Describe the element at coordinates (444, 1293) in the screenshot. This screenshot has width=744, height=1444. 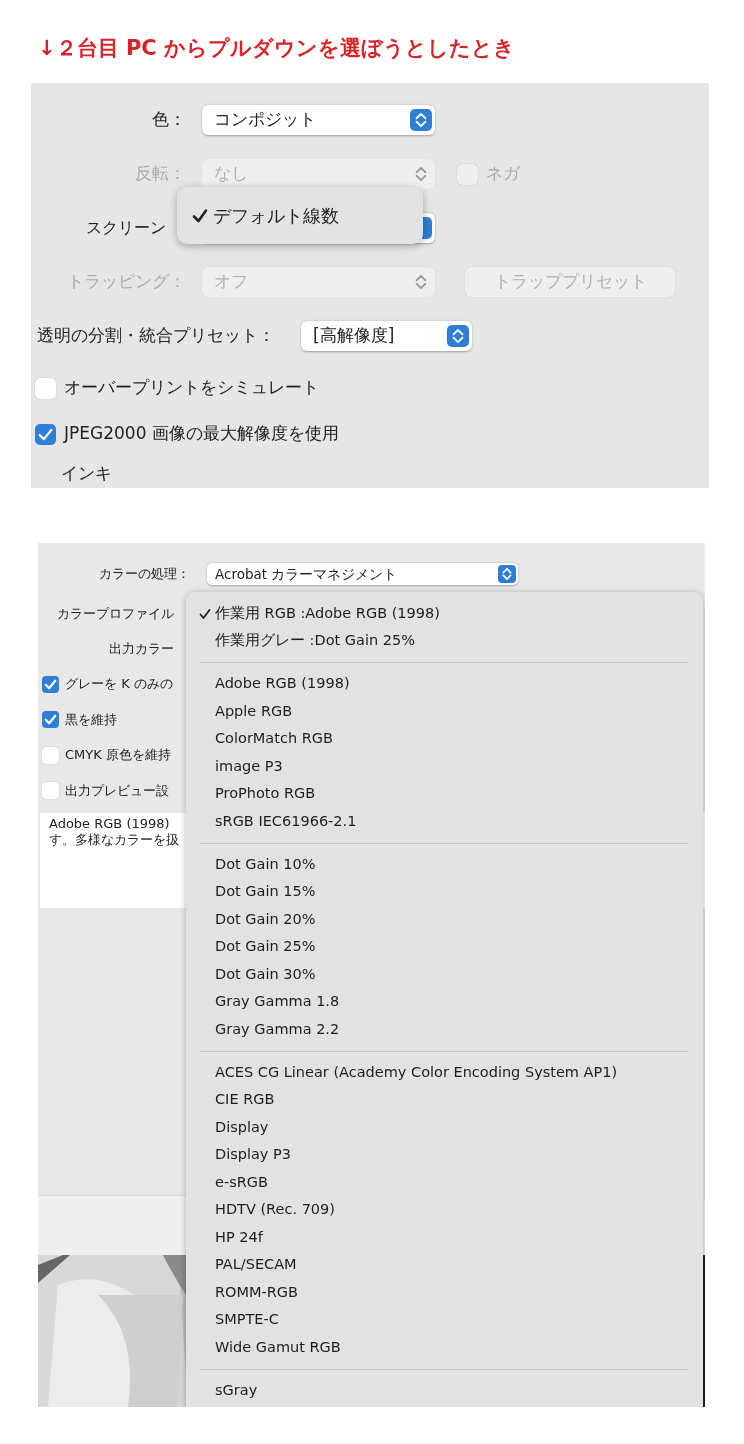
I see `menu-item: ROMM-RGB` at that location.